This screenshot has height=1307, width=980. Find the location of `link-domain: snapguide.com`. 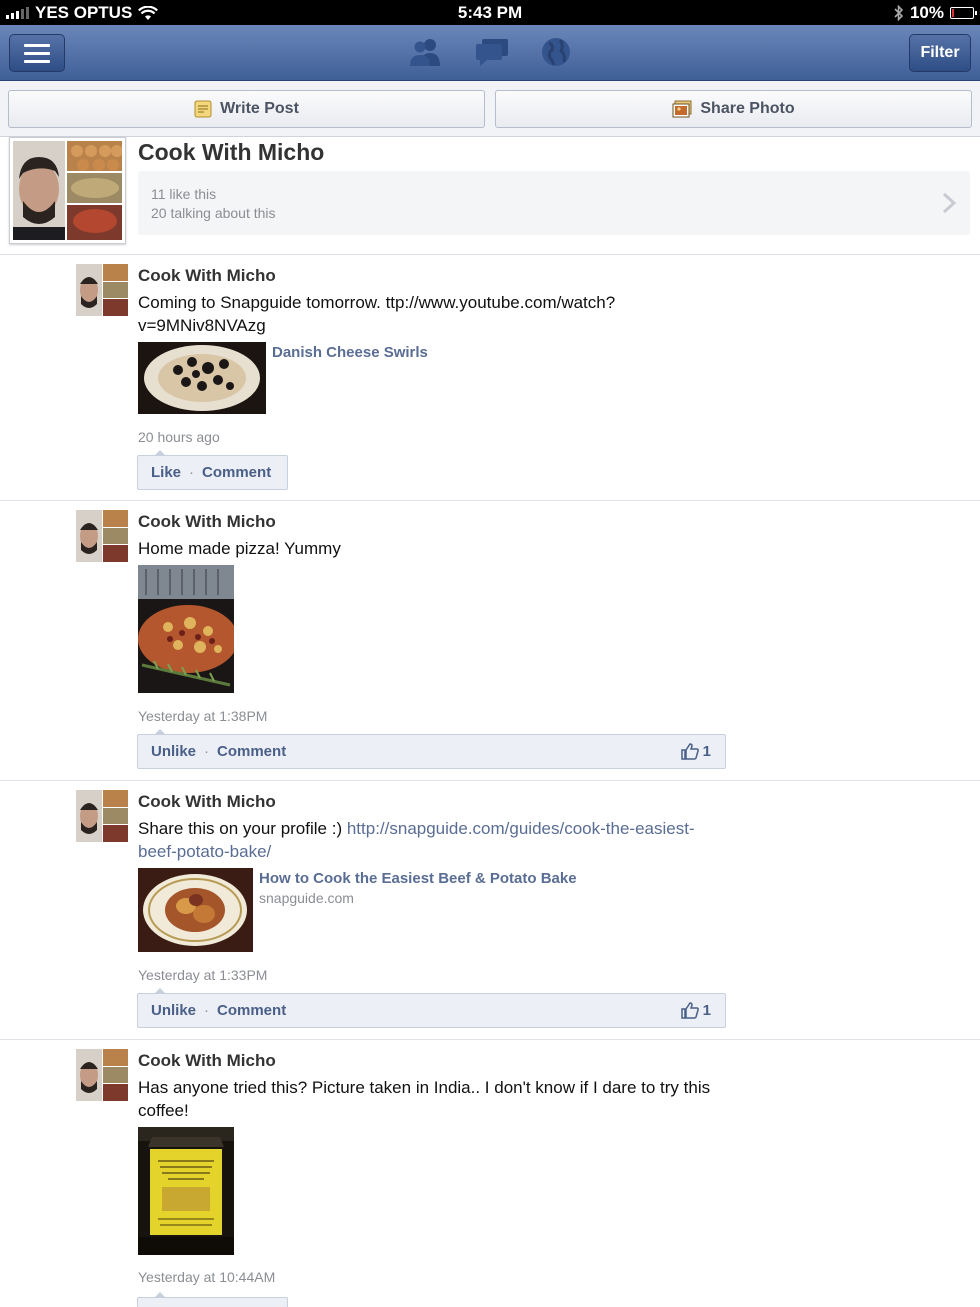

link-domain: snapguide.com is located at coordinates (306, 898).